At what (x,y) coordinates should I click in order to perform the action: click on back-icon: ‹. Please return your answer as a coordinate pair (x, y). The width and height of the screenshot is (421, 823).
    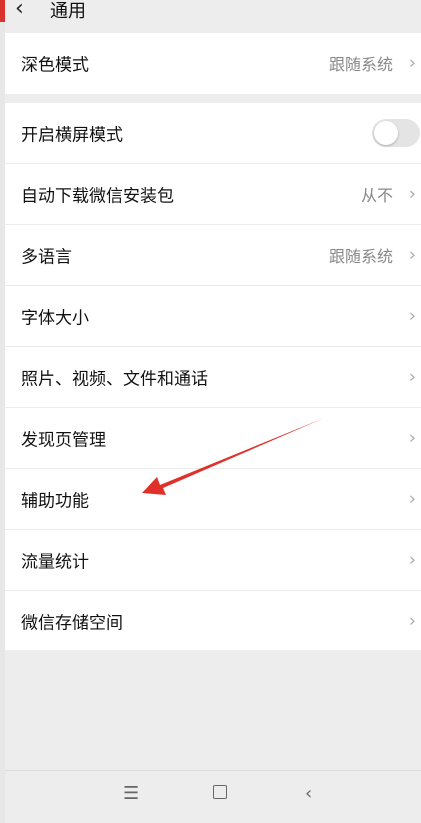
    Looking at the image, I should click on (308, 793).